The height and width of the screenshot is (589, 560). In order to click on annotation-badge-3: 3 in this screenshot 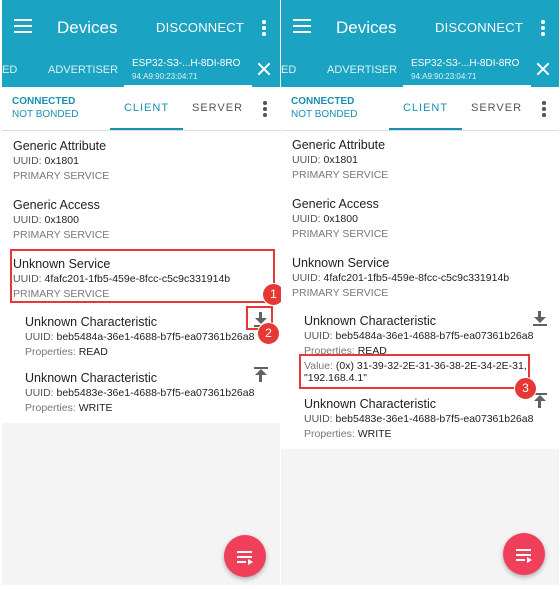, I will do `click(525, 388)`.